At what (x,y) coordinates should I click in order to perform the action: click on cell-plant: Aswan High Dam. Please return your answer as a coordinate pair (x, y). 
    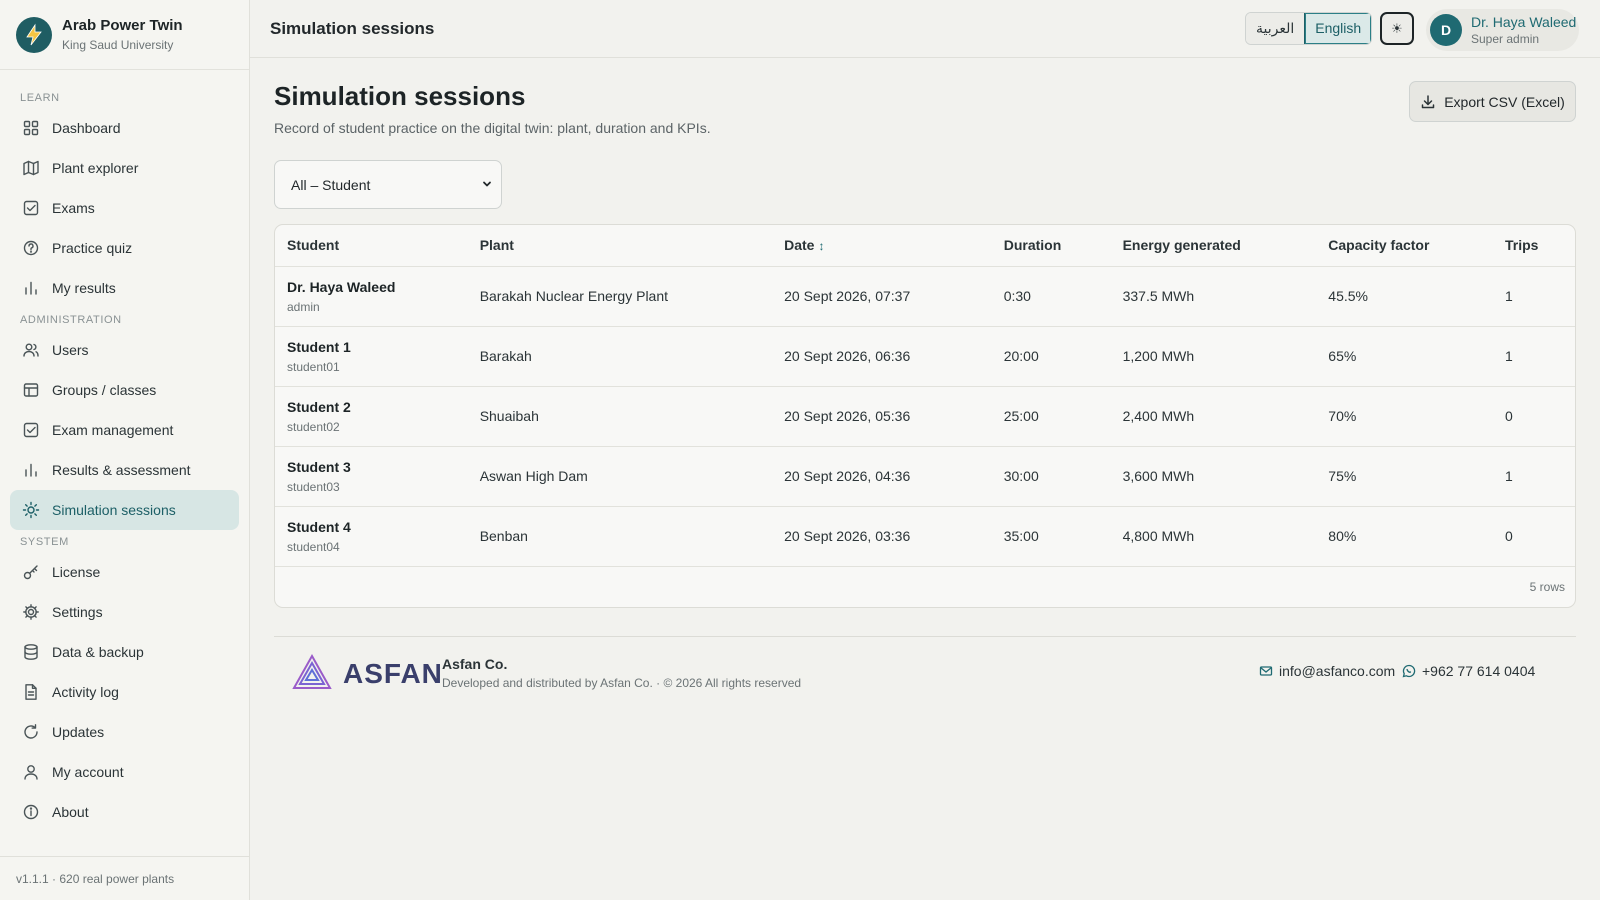
    Looking at the image, I should click on (620, 476).